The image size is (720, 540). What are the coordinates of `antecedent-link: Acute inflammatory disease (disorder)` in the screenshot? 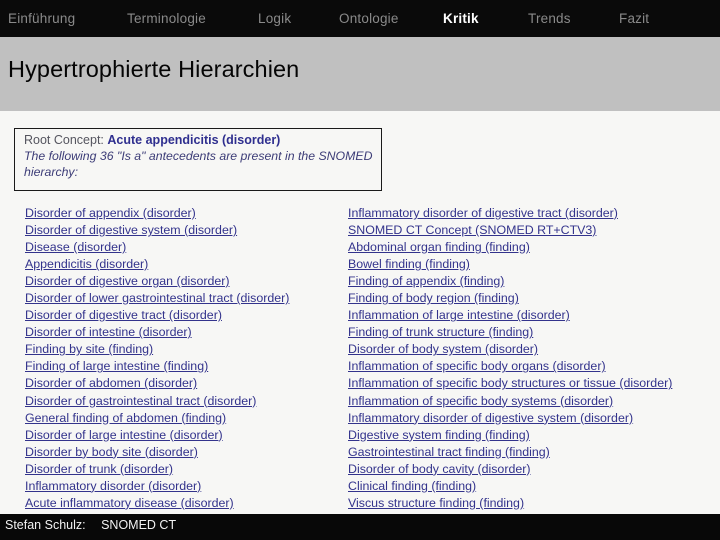 It's located at (185, 503).